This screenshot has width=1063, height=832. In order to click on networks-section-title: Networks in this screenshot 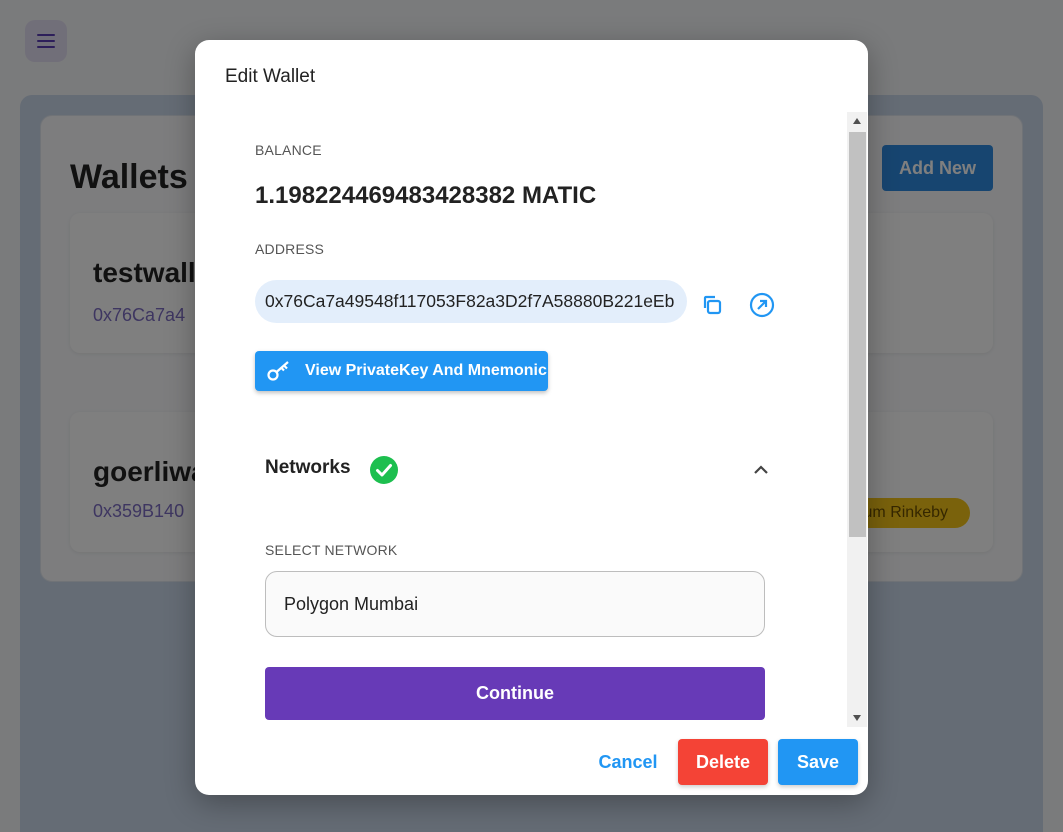, I will do `click(308, 468)`.